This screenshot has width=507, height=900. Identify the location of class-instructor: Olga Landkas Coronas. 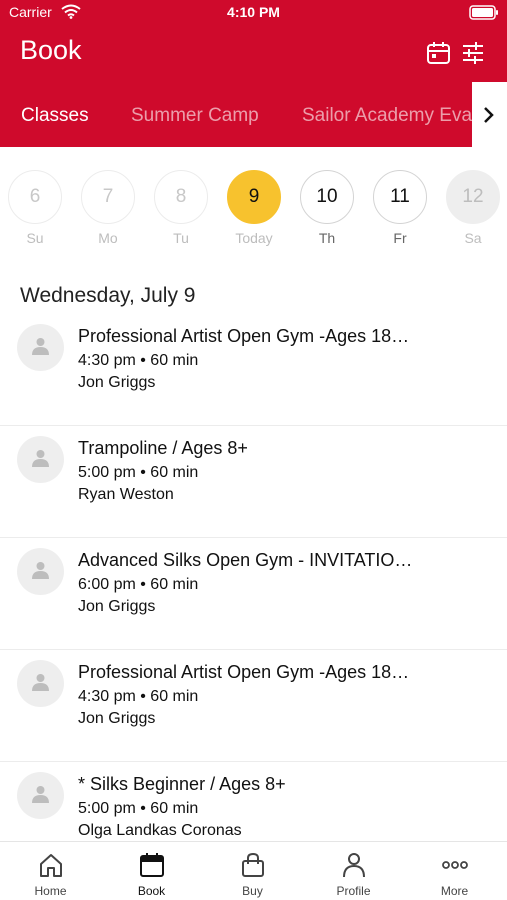
(160, 830).